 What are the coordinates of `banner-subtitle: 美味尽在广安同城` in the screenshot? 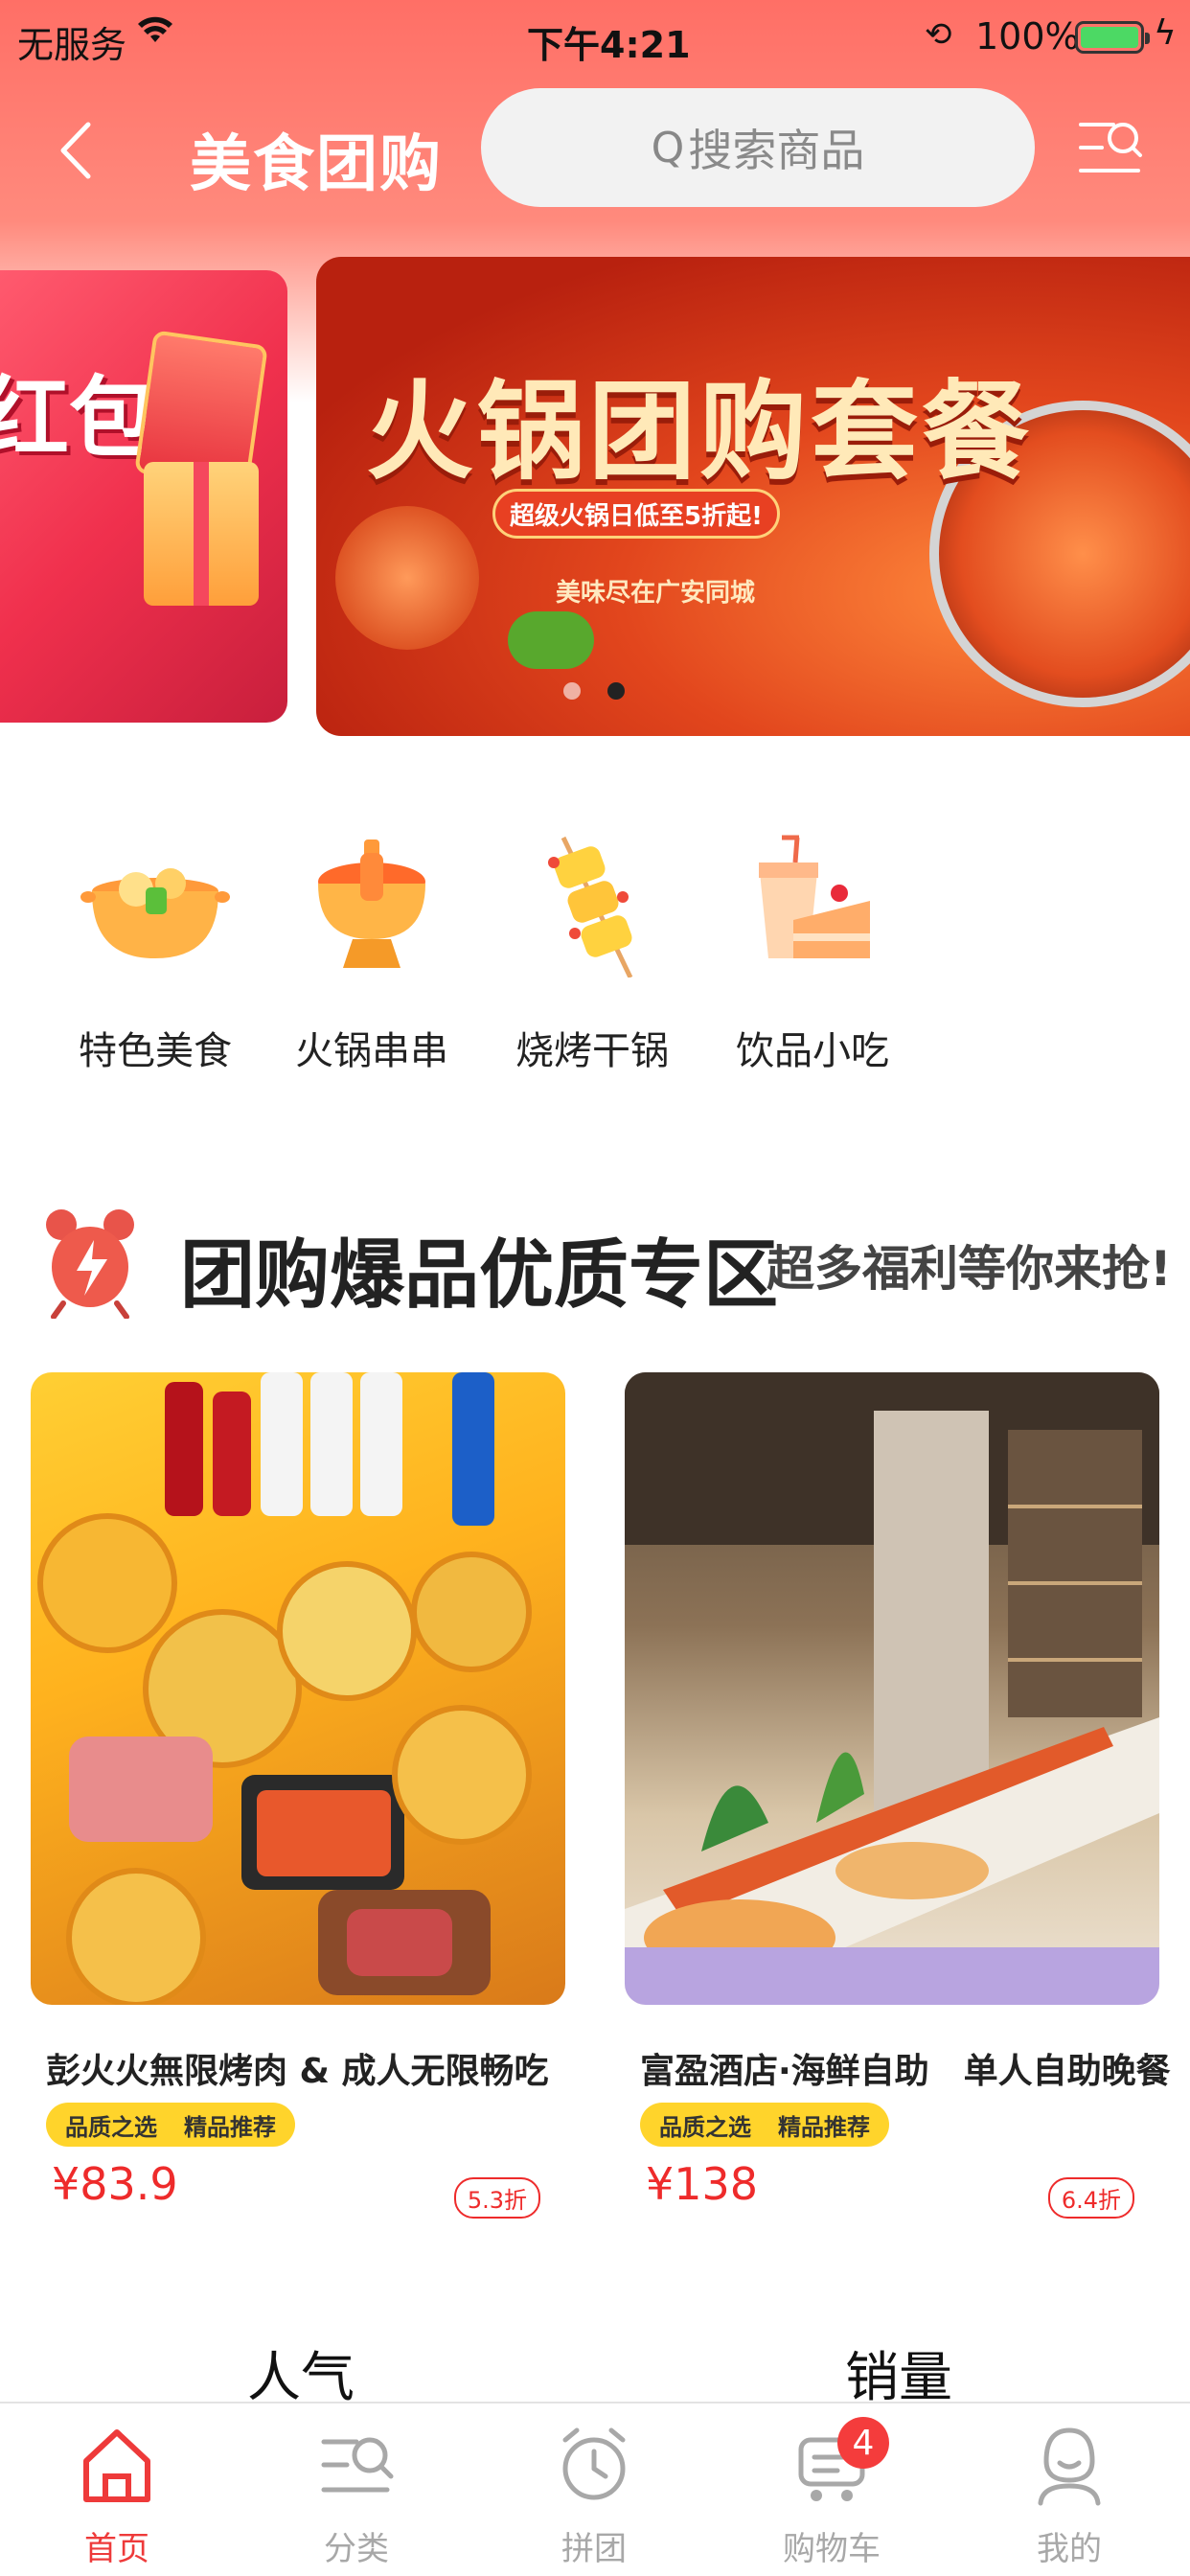 It's located at (656, 594).